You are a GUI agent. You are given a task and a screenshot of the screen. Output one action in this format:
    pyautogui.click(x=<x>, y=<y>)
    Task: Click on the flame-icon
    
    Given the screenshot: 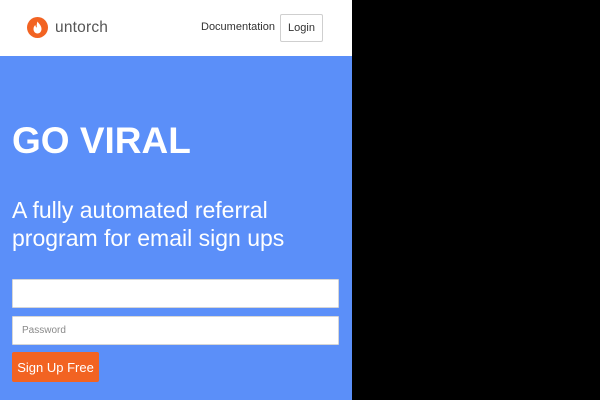 What is the action you would take?
    pyautogui.click(x=37, y=27)
    